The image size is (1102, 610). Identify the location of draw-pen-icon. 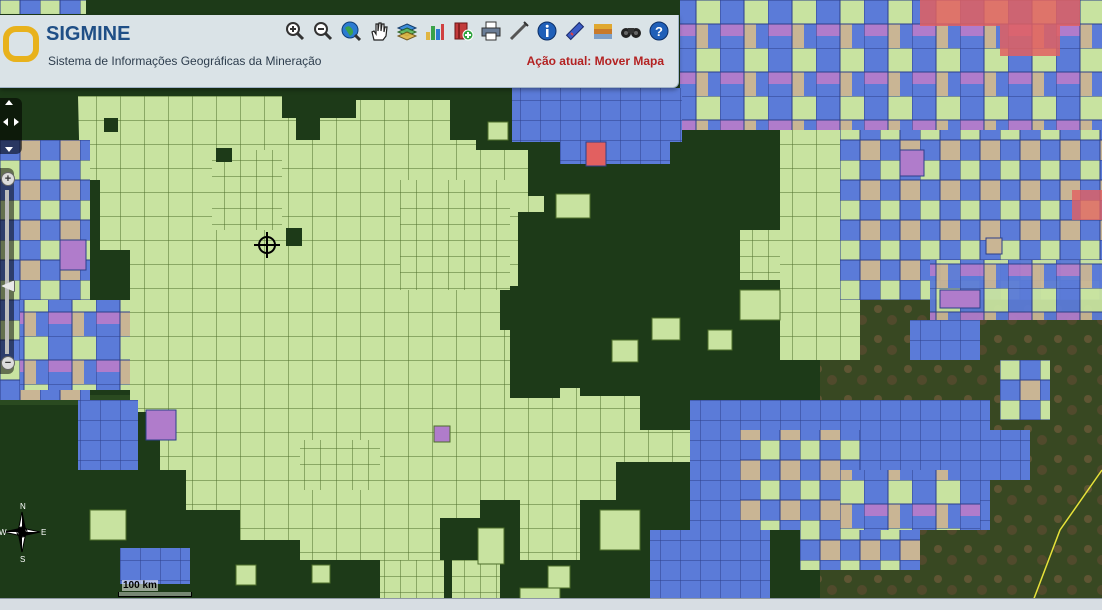
(519, 31).